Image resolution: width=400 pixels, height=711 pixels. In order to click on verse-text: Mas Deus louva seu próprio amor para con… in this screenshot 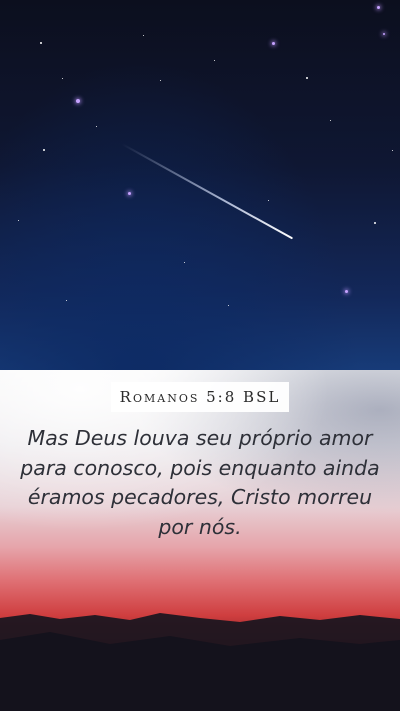, I will do `click(200, 482)`.